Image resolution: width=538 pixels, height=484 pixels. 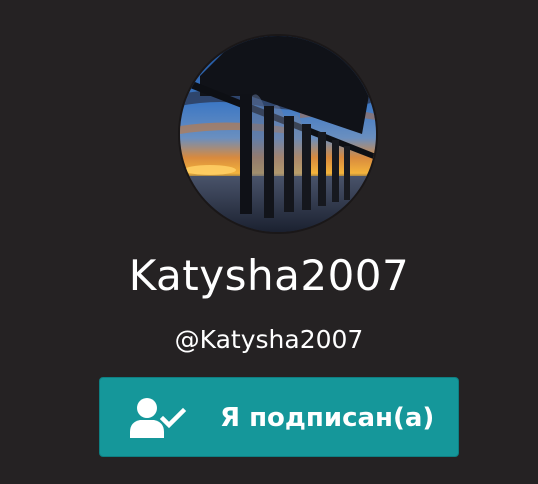 I want to click on avatar-photo, so click(x=278, y=134).